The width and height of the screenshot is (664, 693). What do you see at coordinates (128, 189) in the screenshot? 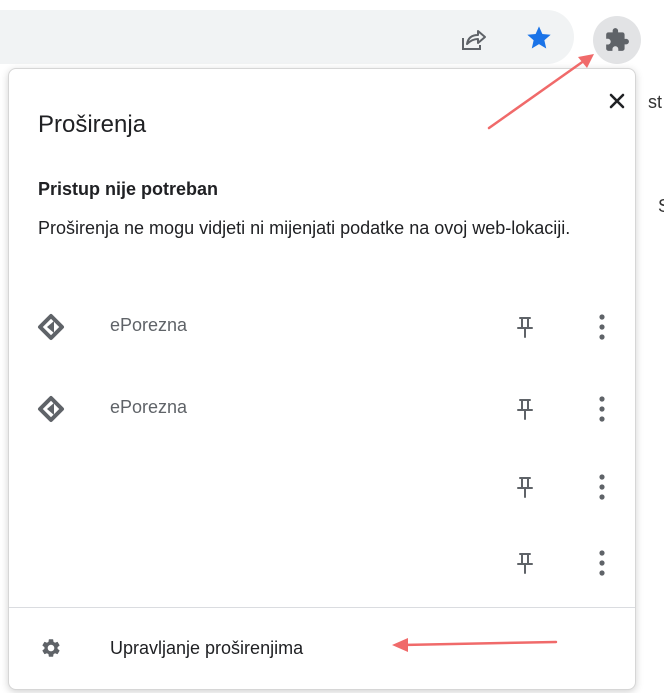
I see `section-heading: Pristup nije potreban` at bounding box center [128, 189].